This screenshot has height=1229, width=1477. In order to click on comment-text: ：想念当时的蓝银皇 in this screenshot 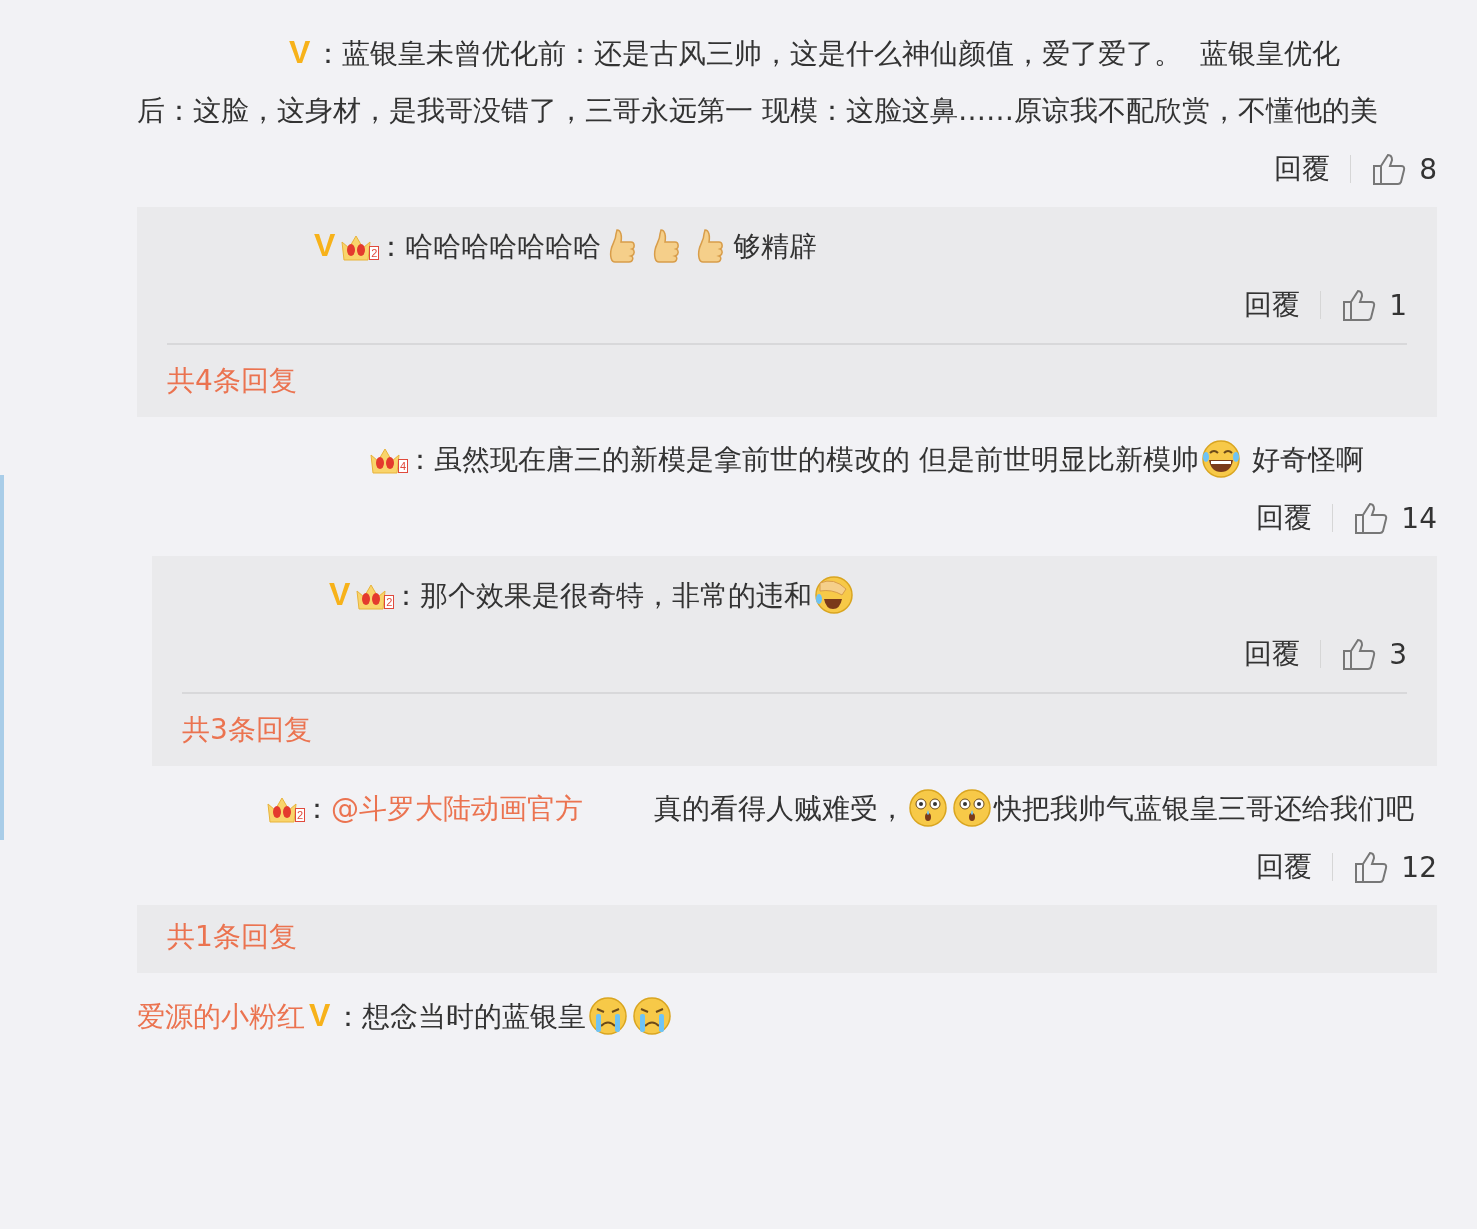, I will do `click(460, 1016)`.